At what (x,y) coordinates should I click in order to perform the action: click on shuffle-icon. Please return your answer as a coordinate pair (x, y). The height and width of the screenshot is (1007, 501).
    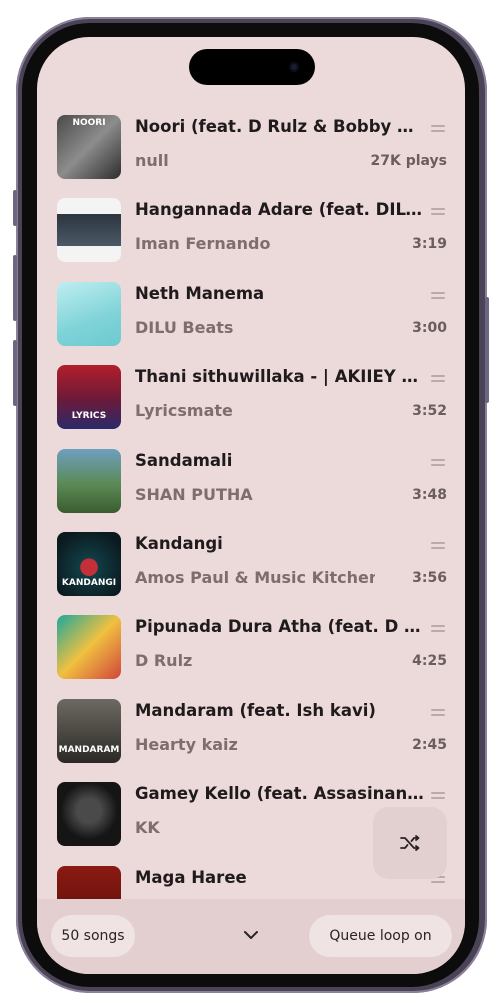
    Looking at the image, I should click on (410, 843).